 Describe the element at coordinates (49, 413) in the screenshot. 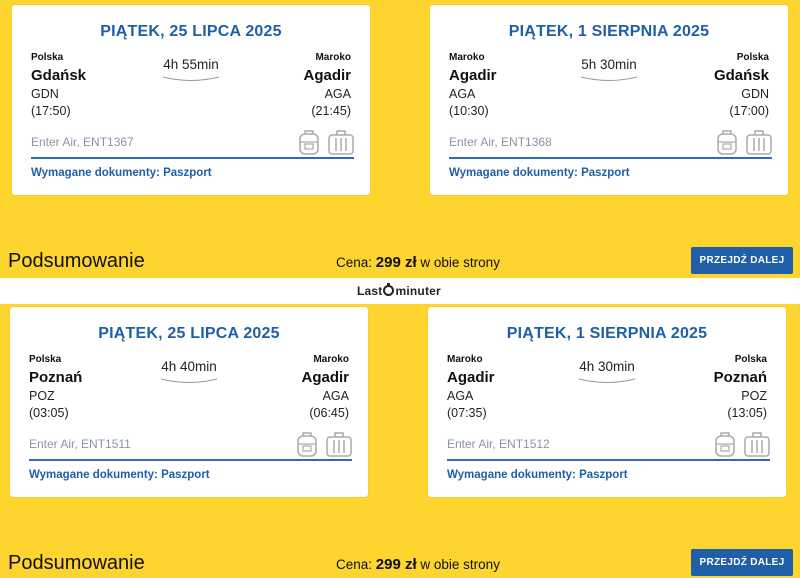

I see `departure-time: (03:05)` at that location.